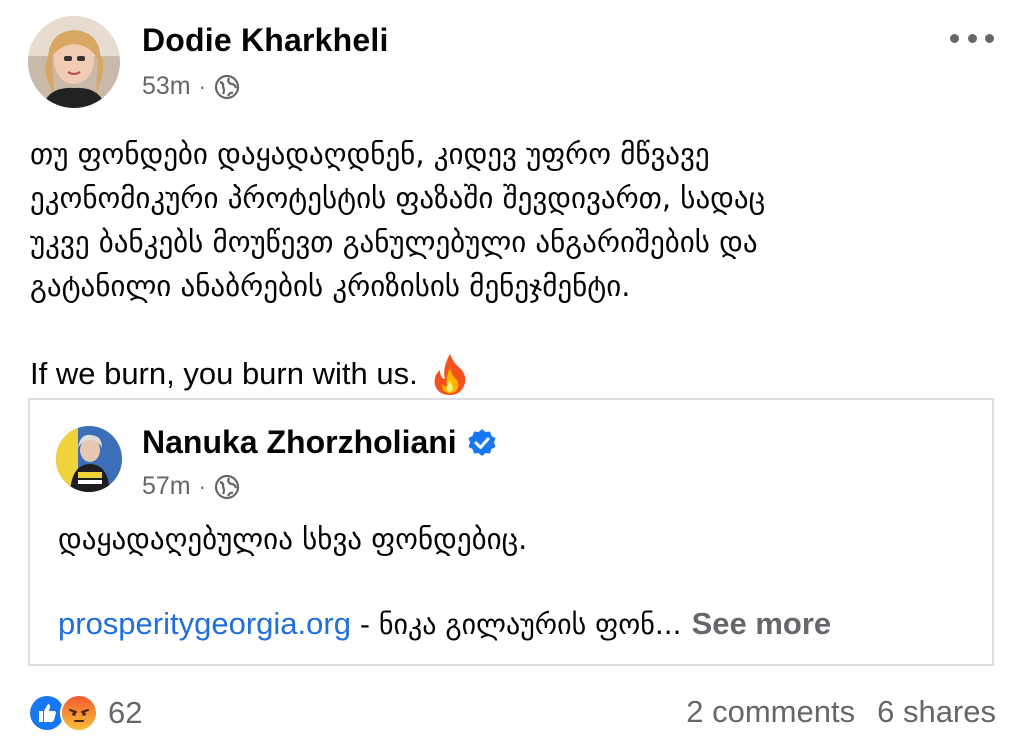 The height and width of the screenshot is (738, 1024). I want to click on post-time: 53m, so click(166, 86).